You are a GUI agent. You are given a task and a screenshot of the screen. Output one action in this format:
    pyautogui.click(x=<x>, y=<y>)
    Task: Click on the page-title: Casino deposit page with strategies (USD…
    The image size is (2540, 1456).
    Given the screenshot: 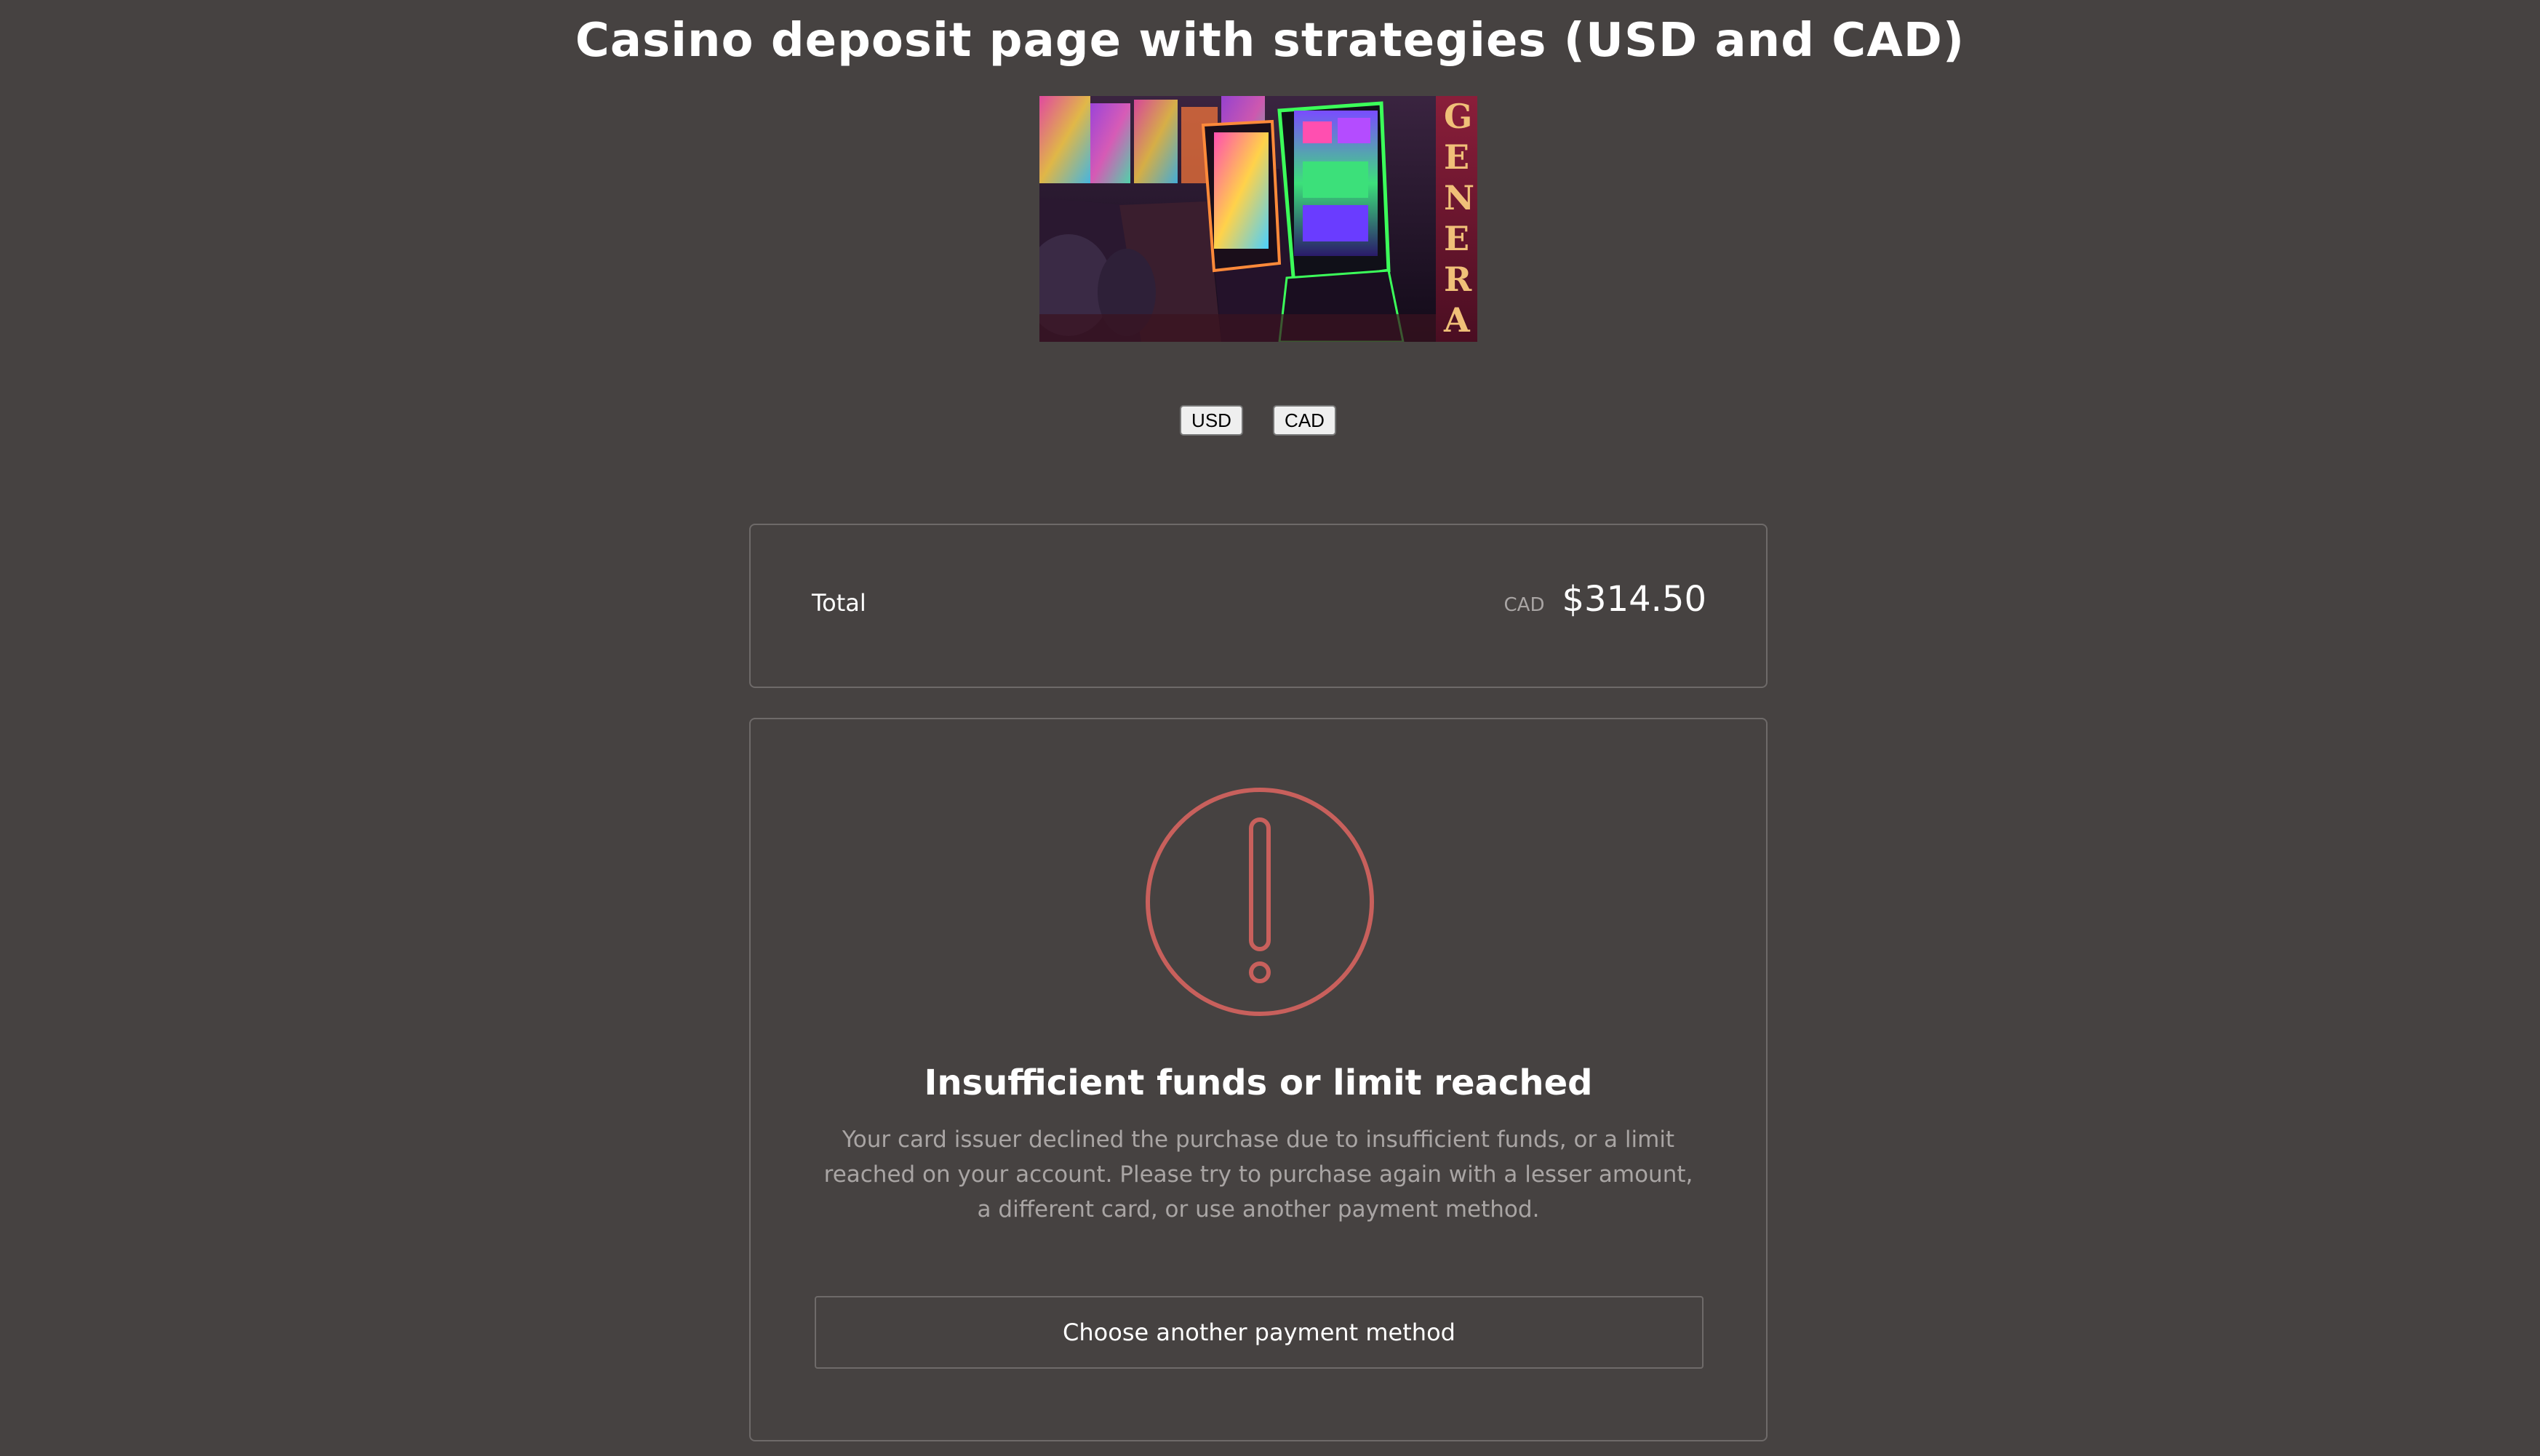 What is the action you would take?
    pyautogui.click(x=1270, y=41)
    